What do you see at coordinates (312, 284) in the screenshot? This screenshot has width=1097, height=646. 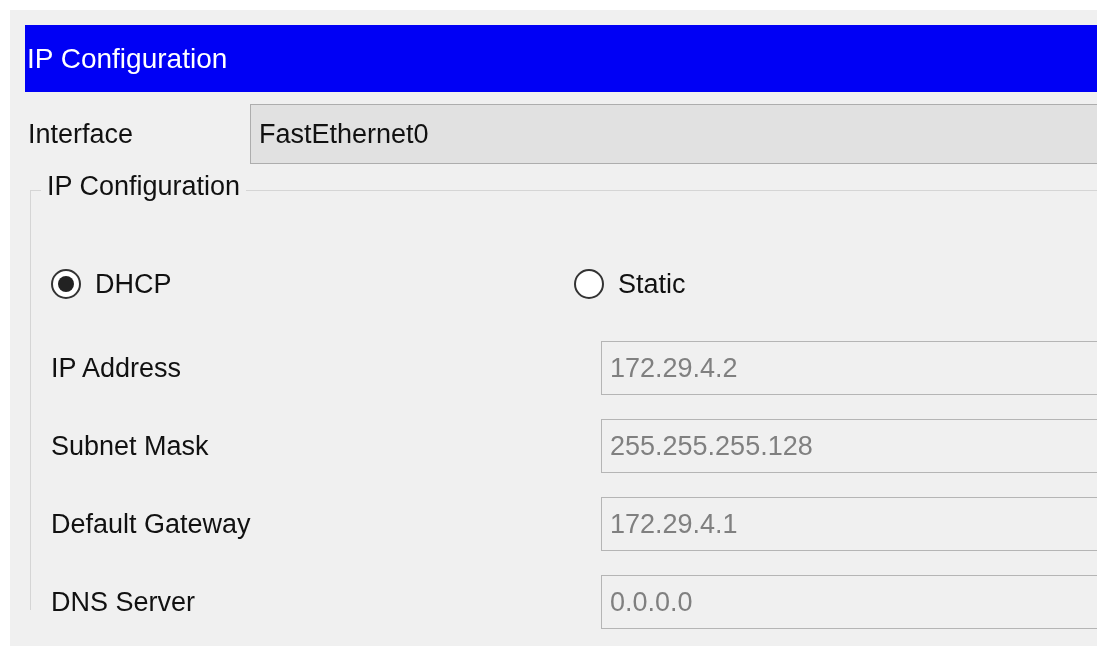 I see `radio-option: DHCP` at bounding box center [312, 284].